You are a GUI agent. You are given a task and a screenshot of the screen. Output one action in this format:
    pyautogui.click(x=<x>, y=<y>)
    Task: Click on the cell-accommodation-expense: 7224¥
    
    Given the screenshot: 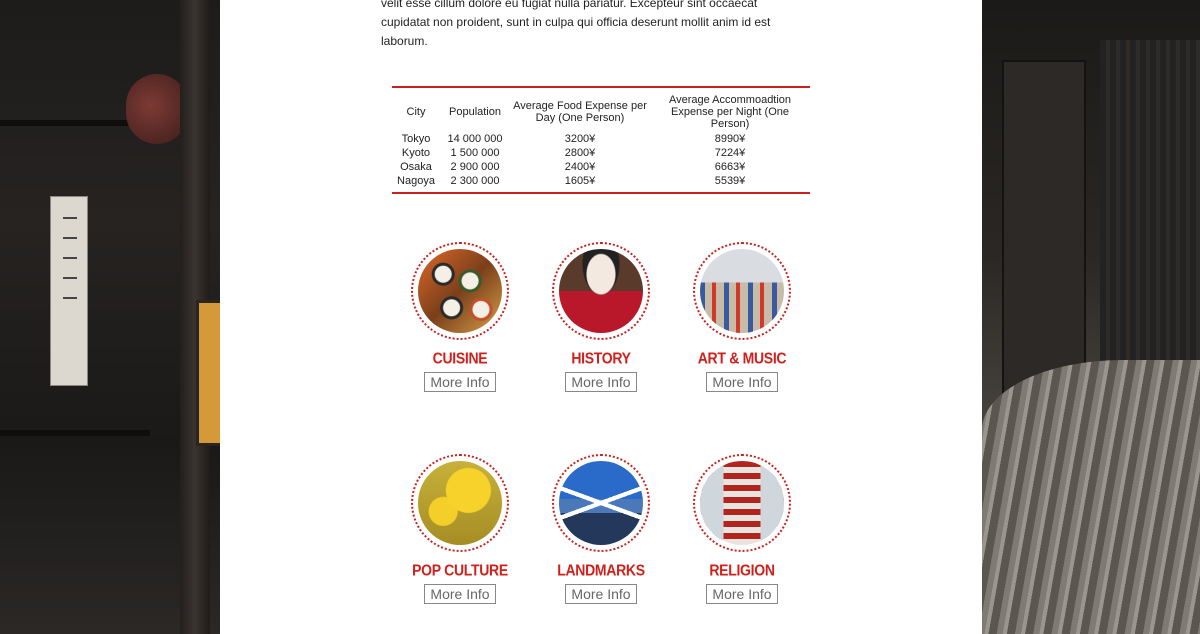 What is the action you would take?
    pyautogui.click(x=730, y=153)
    